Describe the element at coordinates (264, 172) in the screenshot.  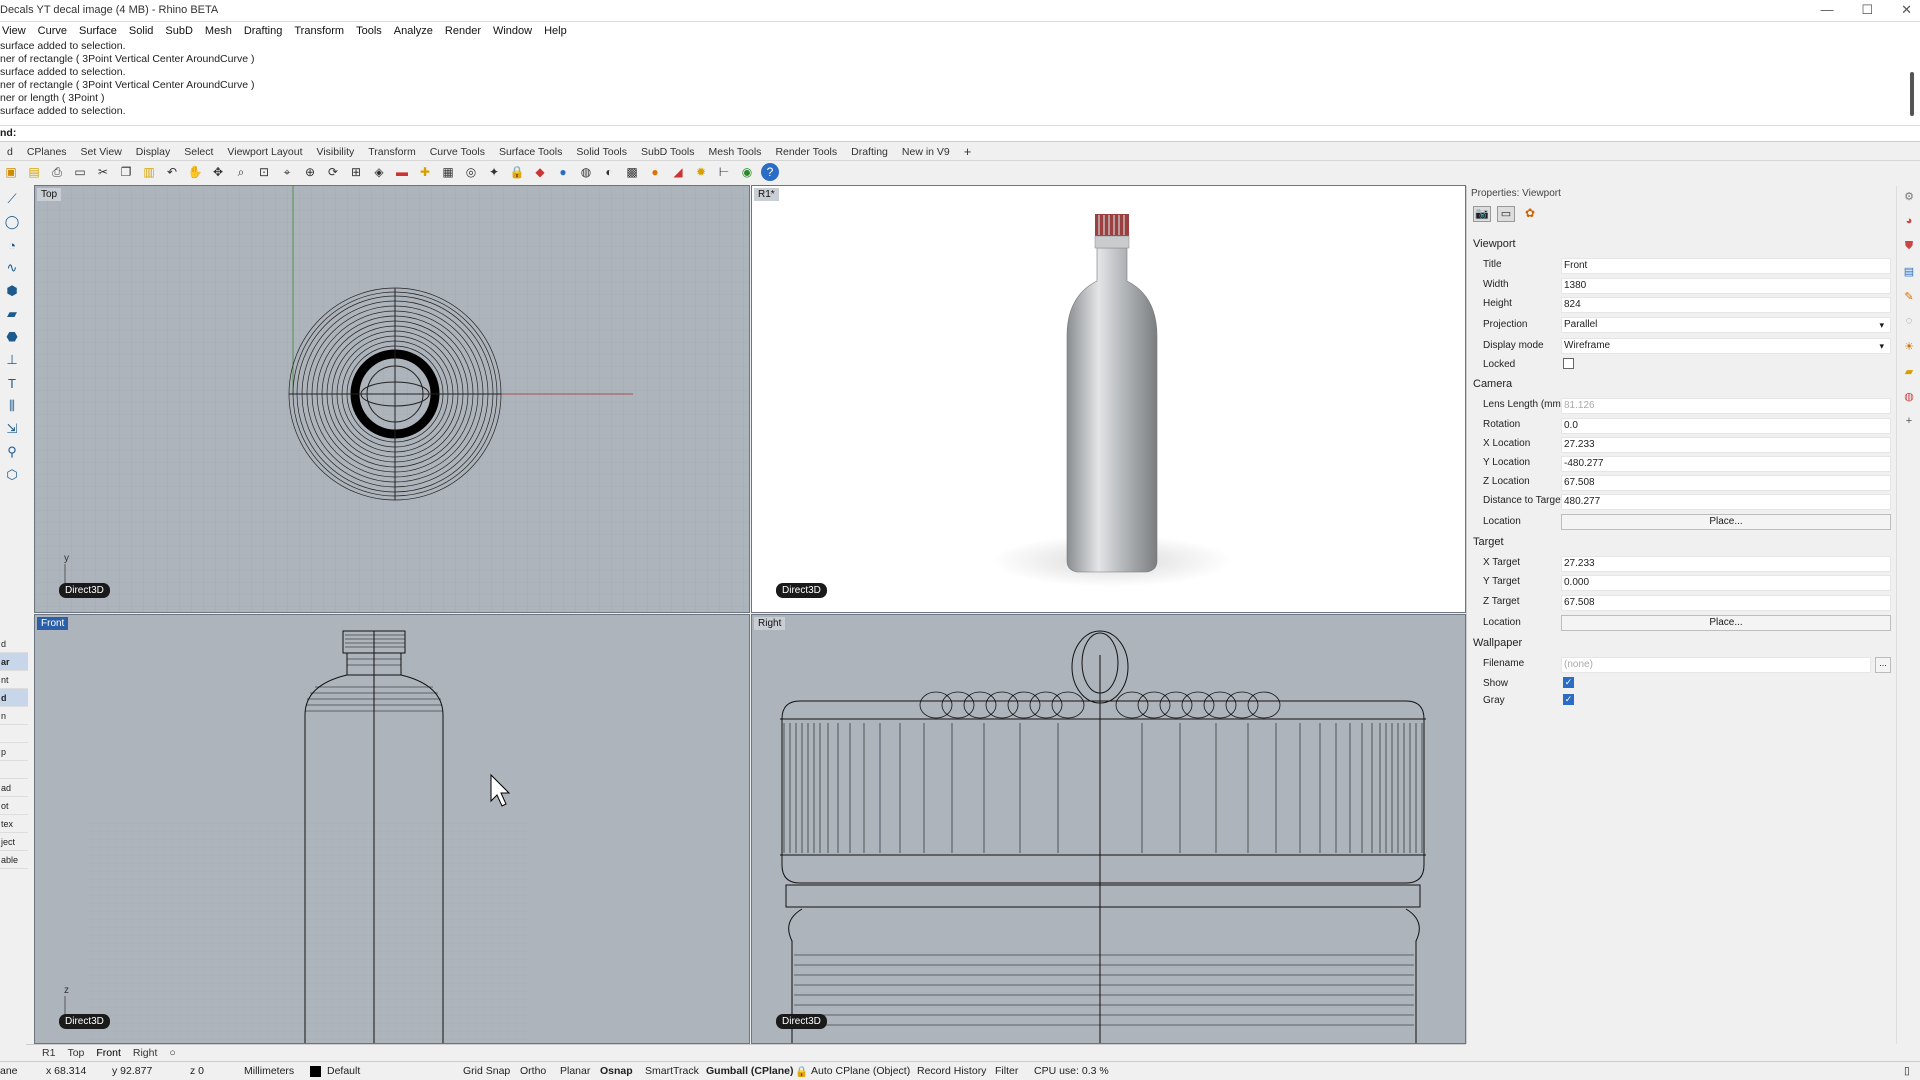
I see `zoom-window-icon: ⊡` at that location.